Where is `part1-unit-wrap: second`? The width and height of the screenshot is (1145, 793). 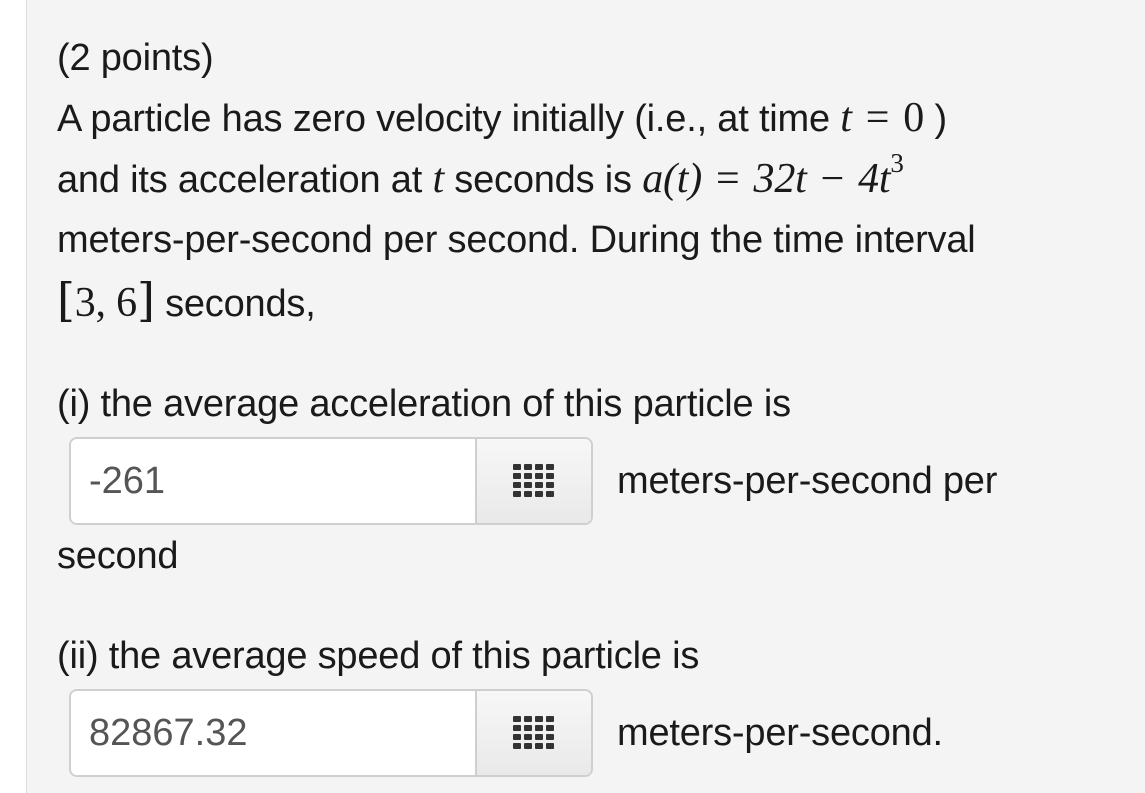 part1-unit-wrap: second is located at coordinates (118, 556).